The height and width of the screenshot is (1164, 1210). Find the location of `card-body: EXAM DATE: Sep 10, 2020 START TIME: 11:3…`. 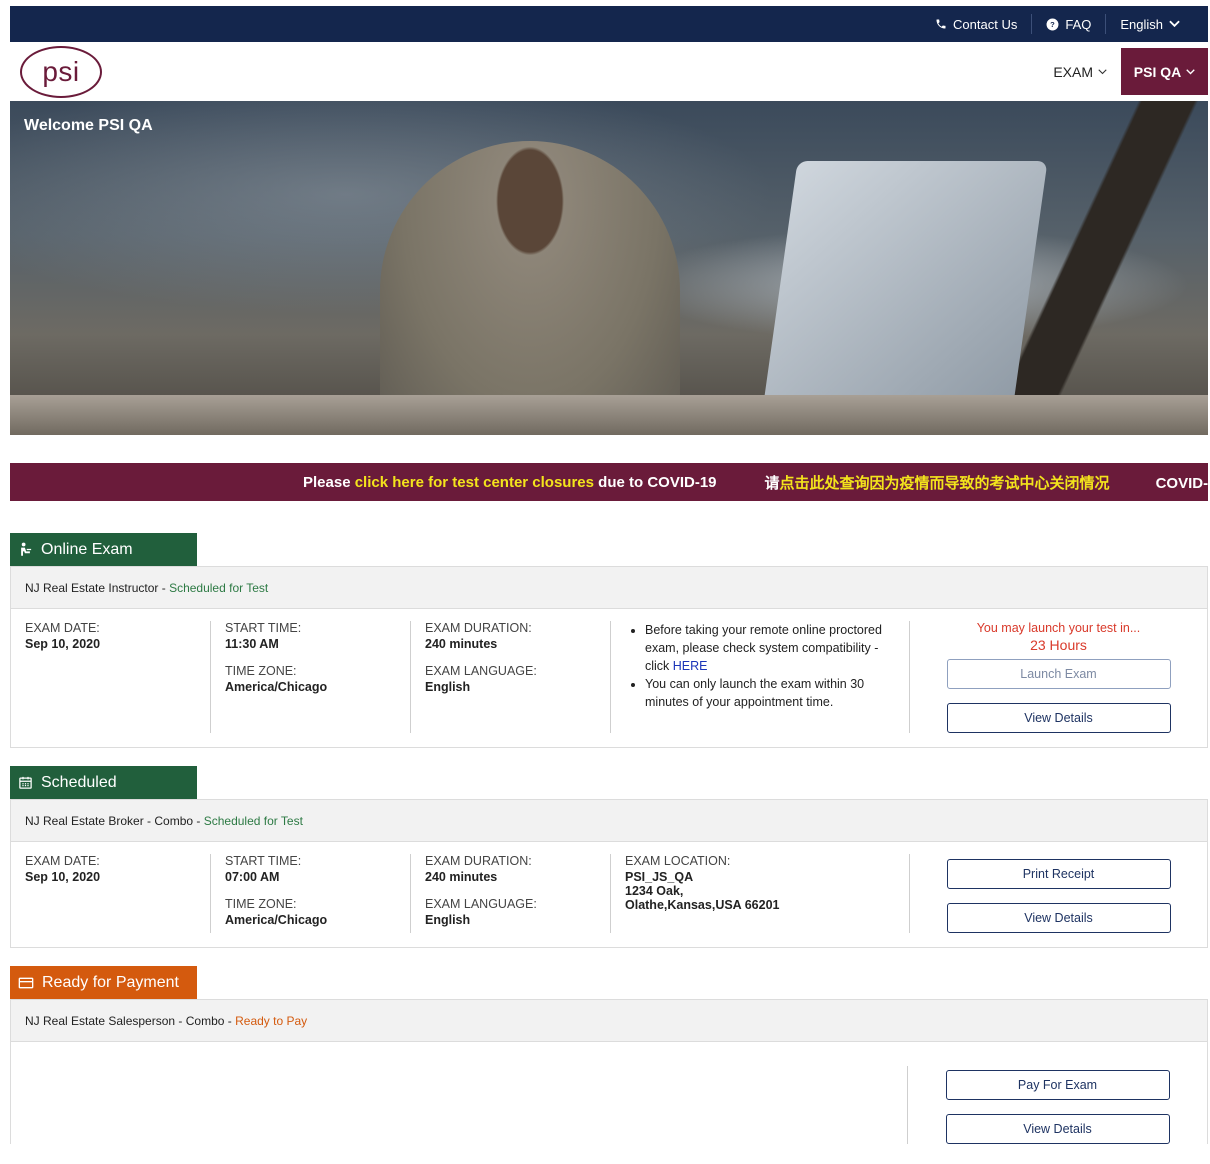

card-body: EXAM DATE: Sep 10, 2020 START TIME: 11:3… is located at coordinates (609, 678).